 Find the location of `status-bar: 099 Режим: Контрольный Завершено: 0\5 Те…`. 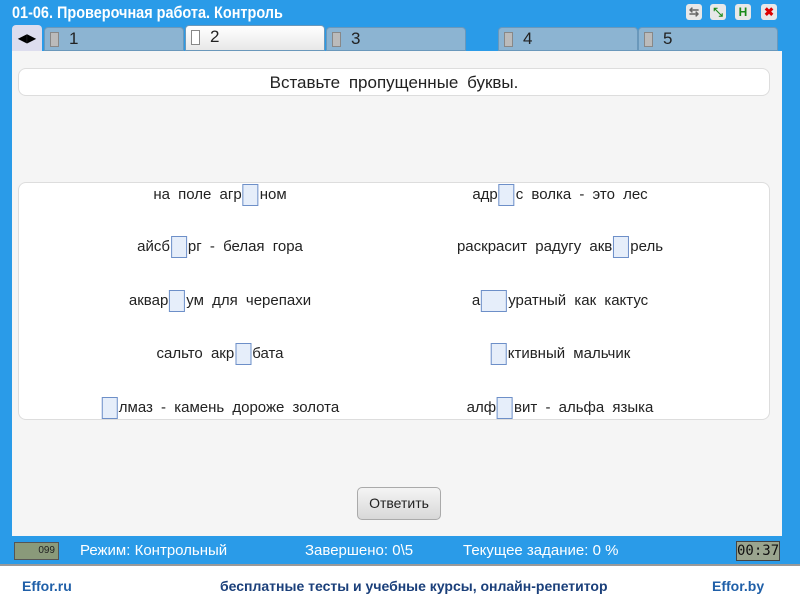

status-bar: 099 Режим: Контрольный Завершено: 0\5 Те… is located at coordinates (400, 550).